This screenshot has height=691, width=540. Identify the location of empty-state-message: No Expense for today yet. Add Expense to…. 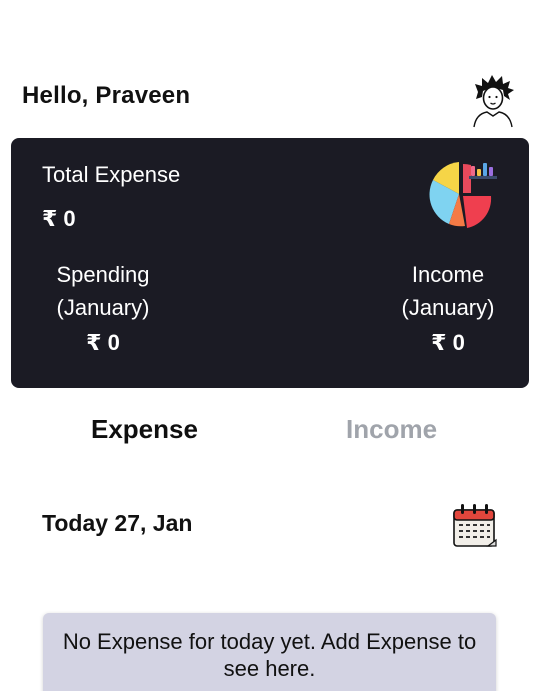
(269, 655).